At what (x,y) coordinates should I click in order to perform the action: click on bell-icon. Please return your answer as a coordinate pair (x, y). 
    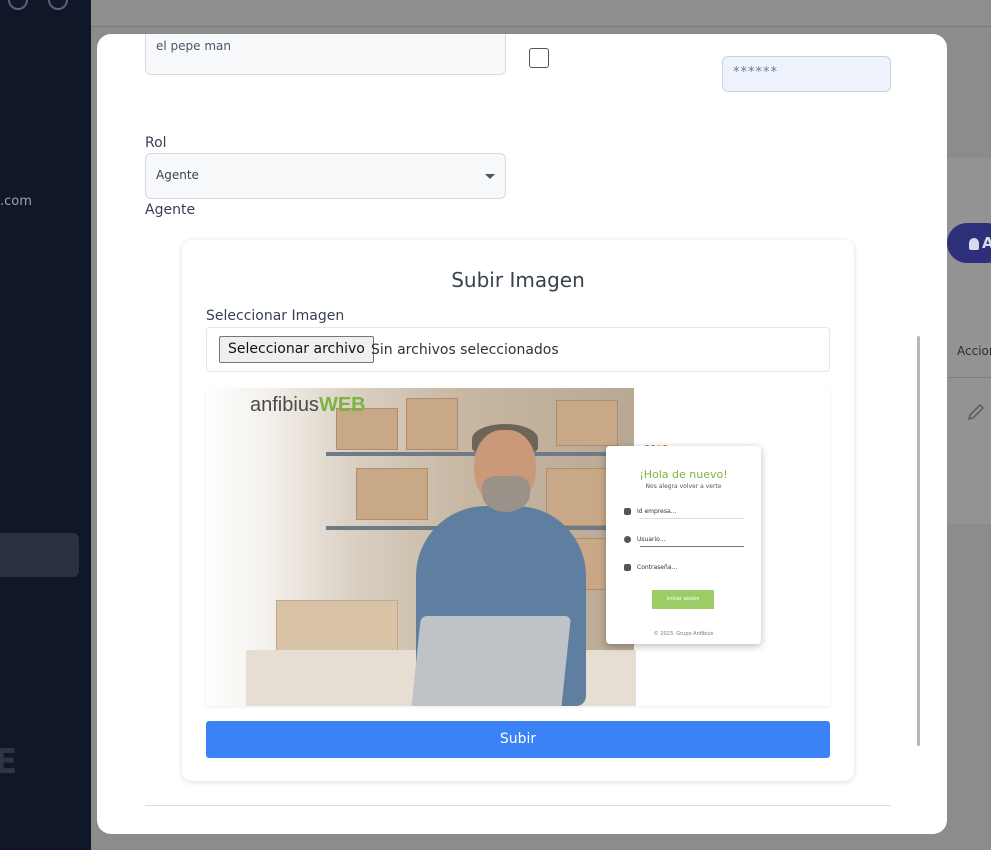
    Looking at the image, I should click on (18, 5).